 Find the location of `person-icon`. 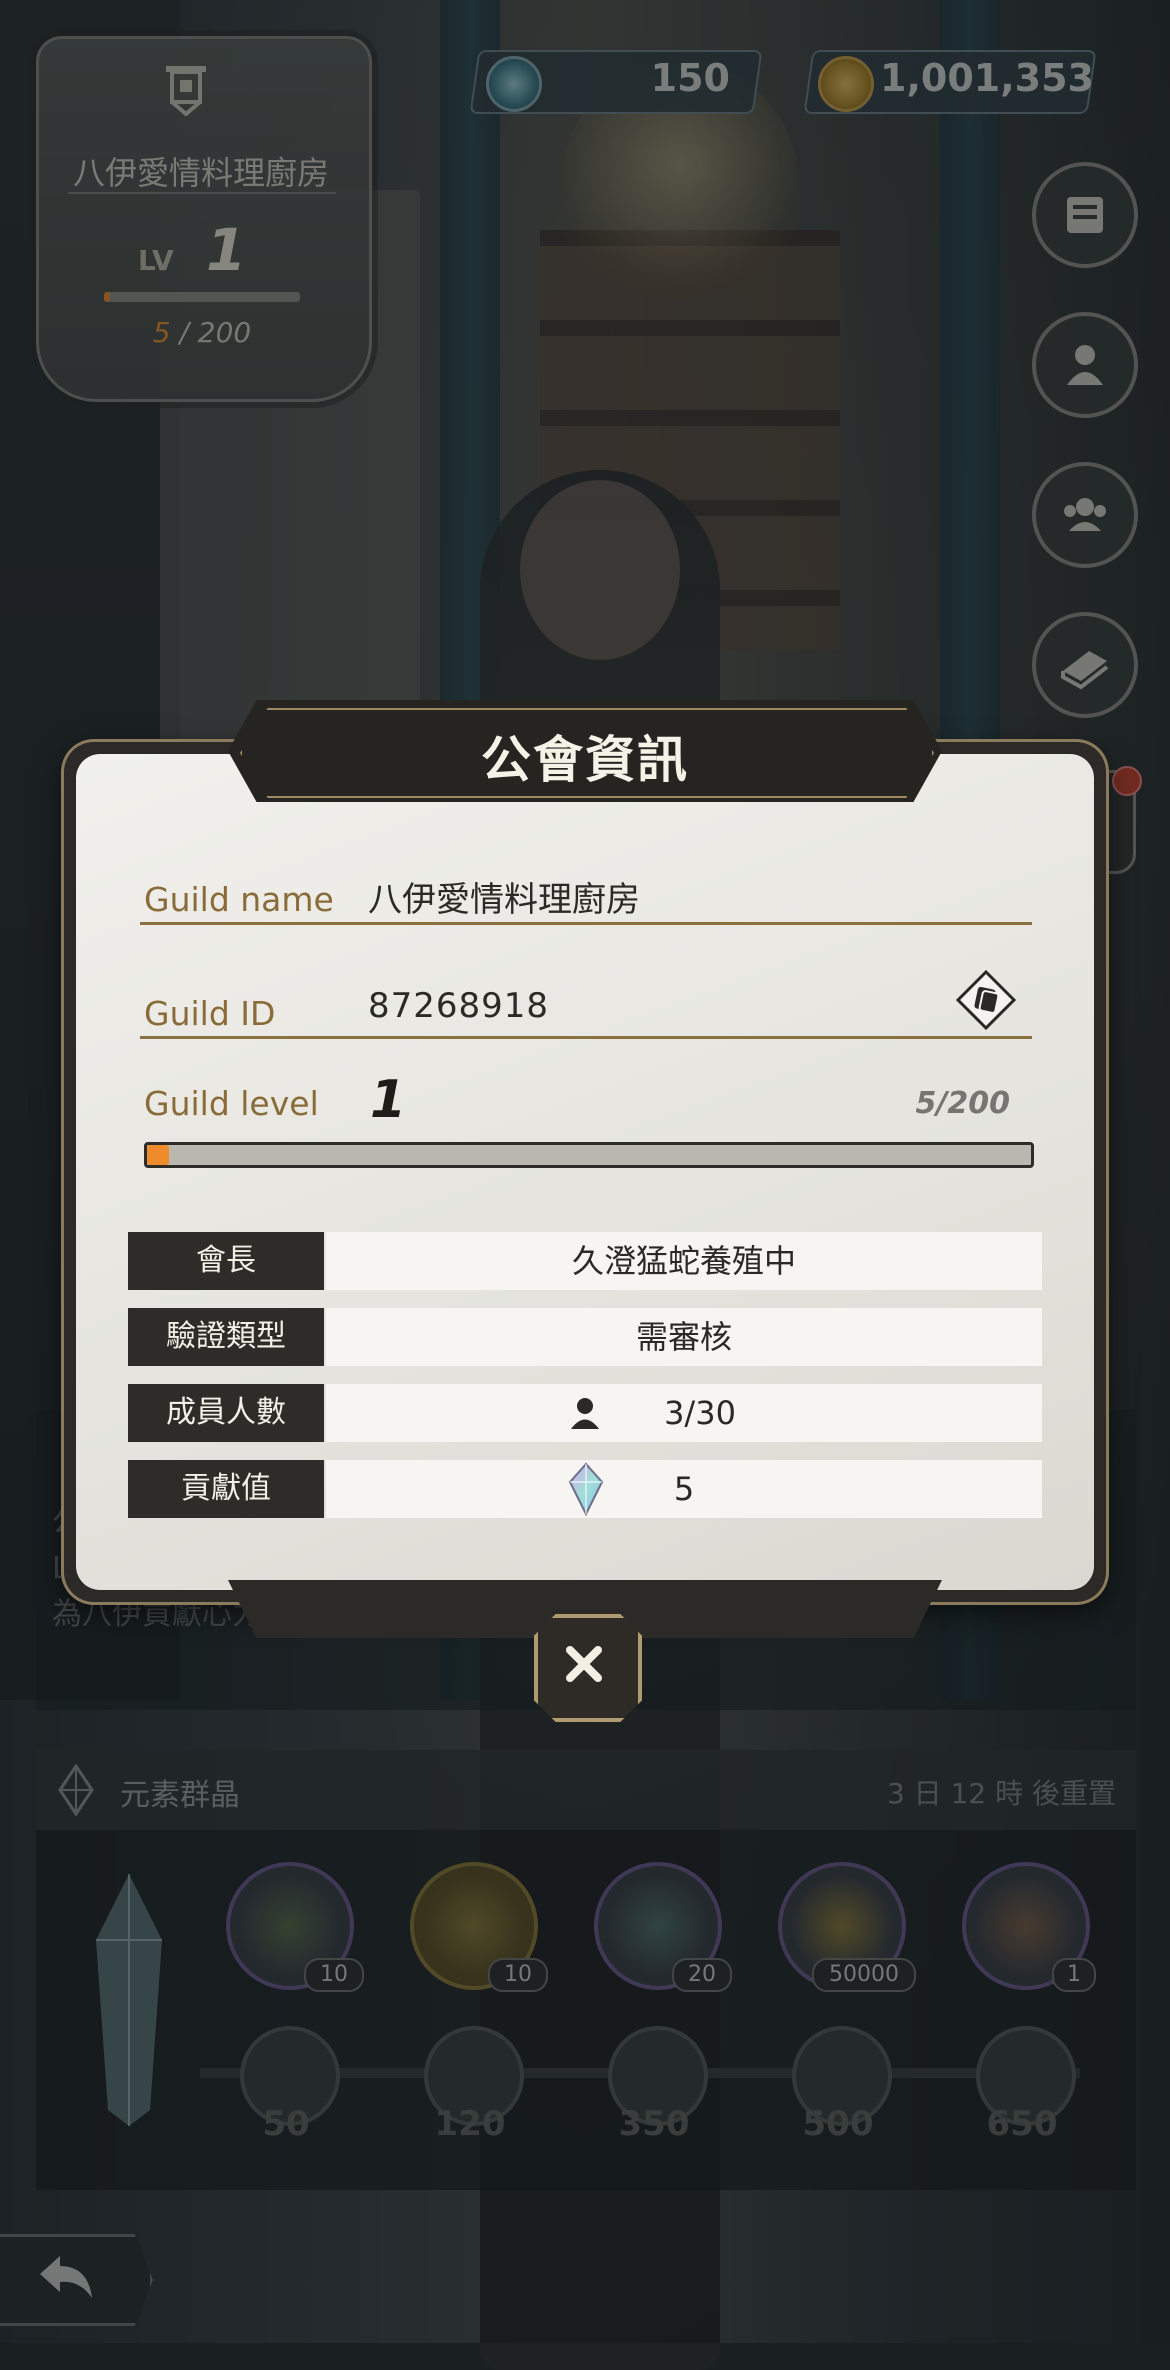

person-icon is located at coordinates (585, 1413).